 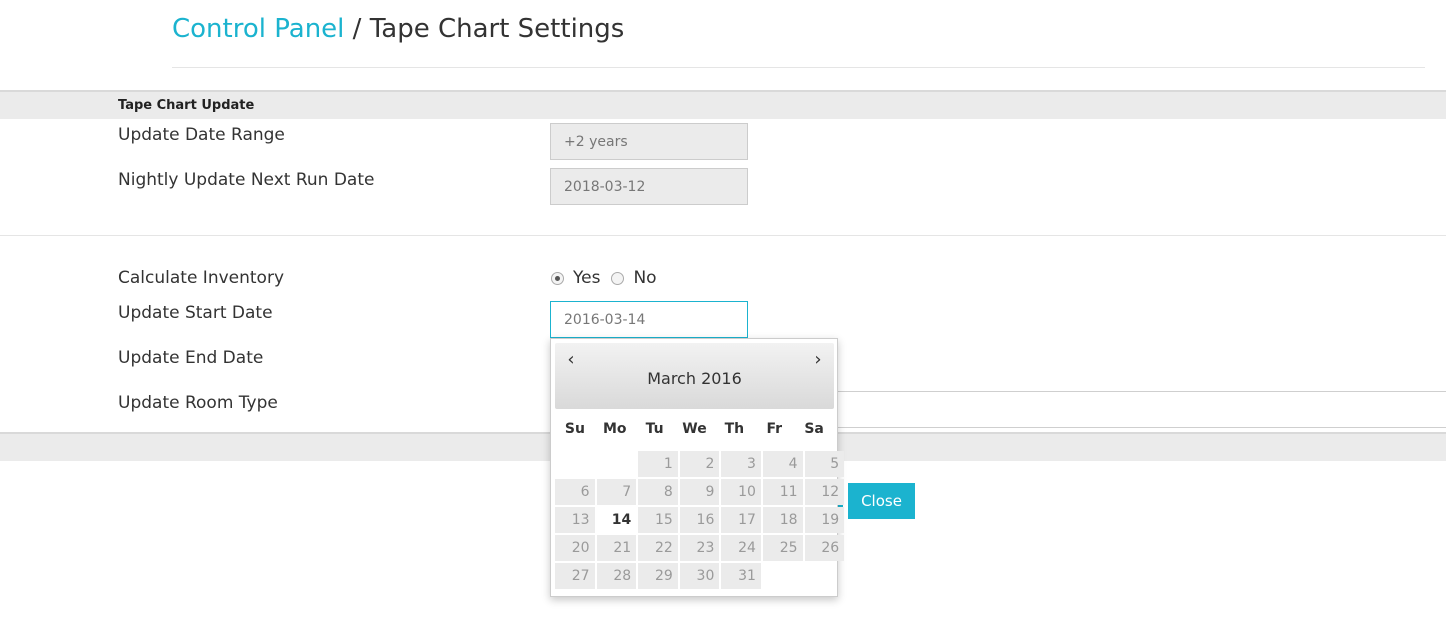 I want to click on close-button: Close, so click(x=881, y=501).